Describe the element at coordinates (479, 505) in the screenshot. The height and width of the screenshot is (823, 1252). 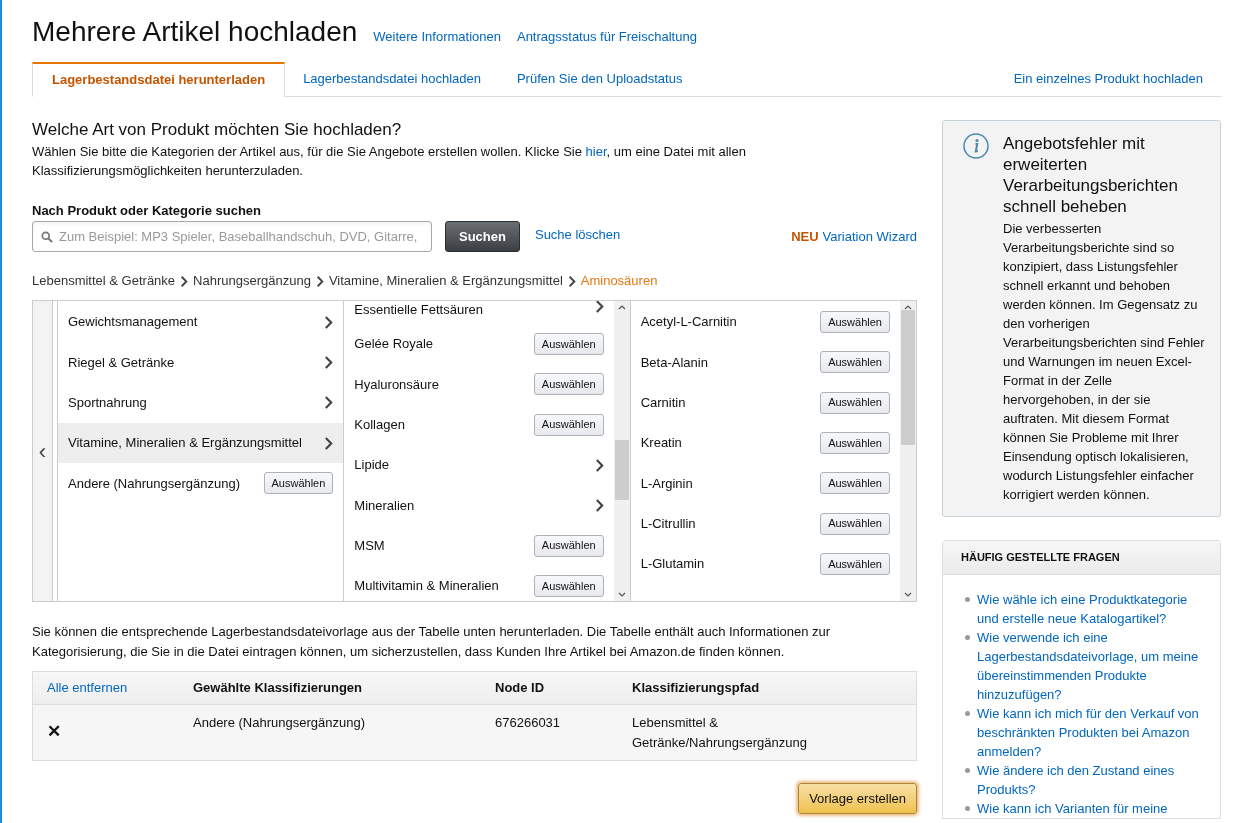
I see `list-item: Mineralien` at that location.